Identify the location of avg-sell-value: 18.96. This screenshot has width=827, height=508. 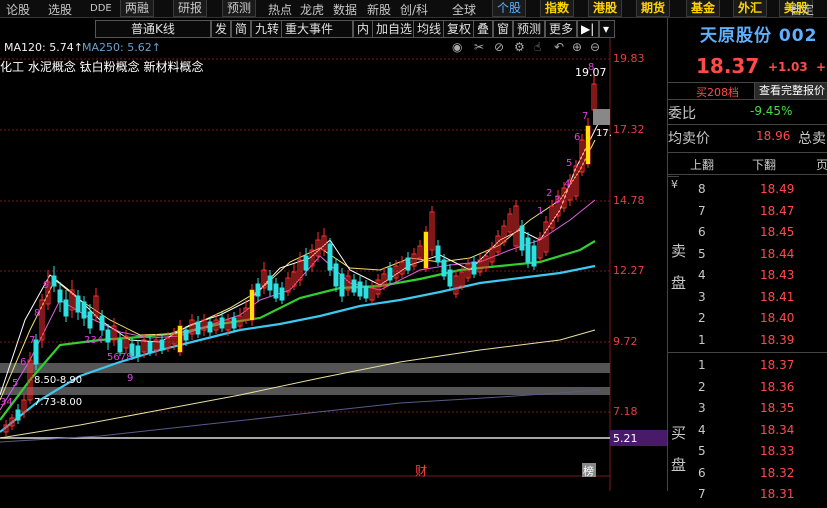
(773, 136).